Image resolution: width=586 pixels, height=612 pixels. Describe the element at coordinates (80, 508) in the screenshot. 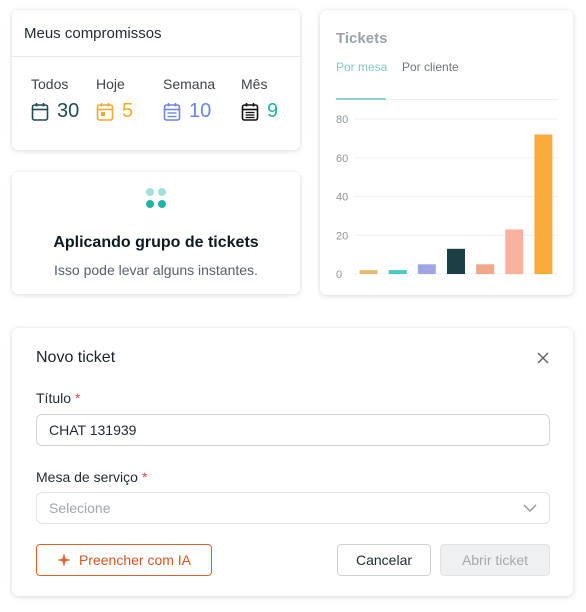

I see `service-desk-placeholder: Selecione` at that location.